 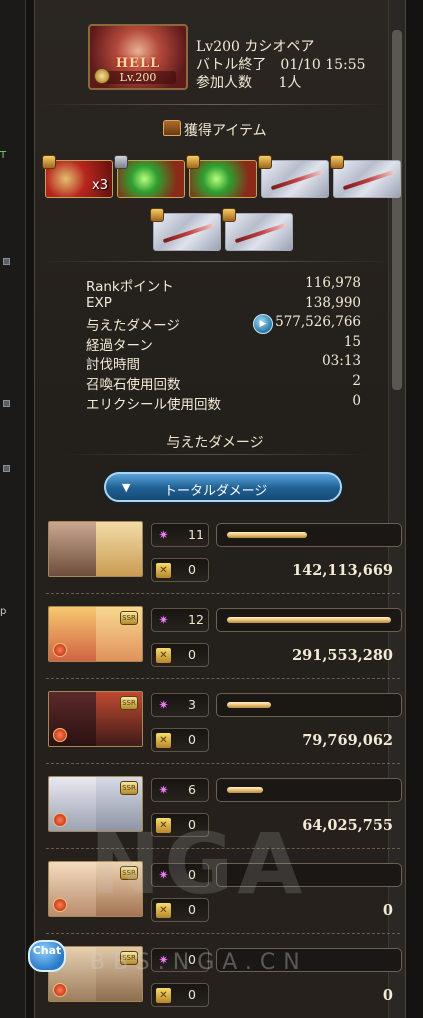 What do you see at coordinates (102, 76) in the screenshot?
I see `gem-icon` at bounding box center [102, 76].